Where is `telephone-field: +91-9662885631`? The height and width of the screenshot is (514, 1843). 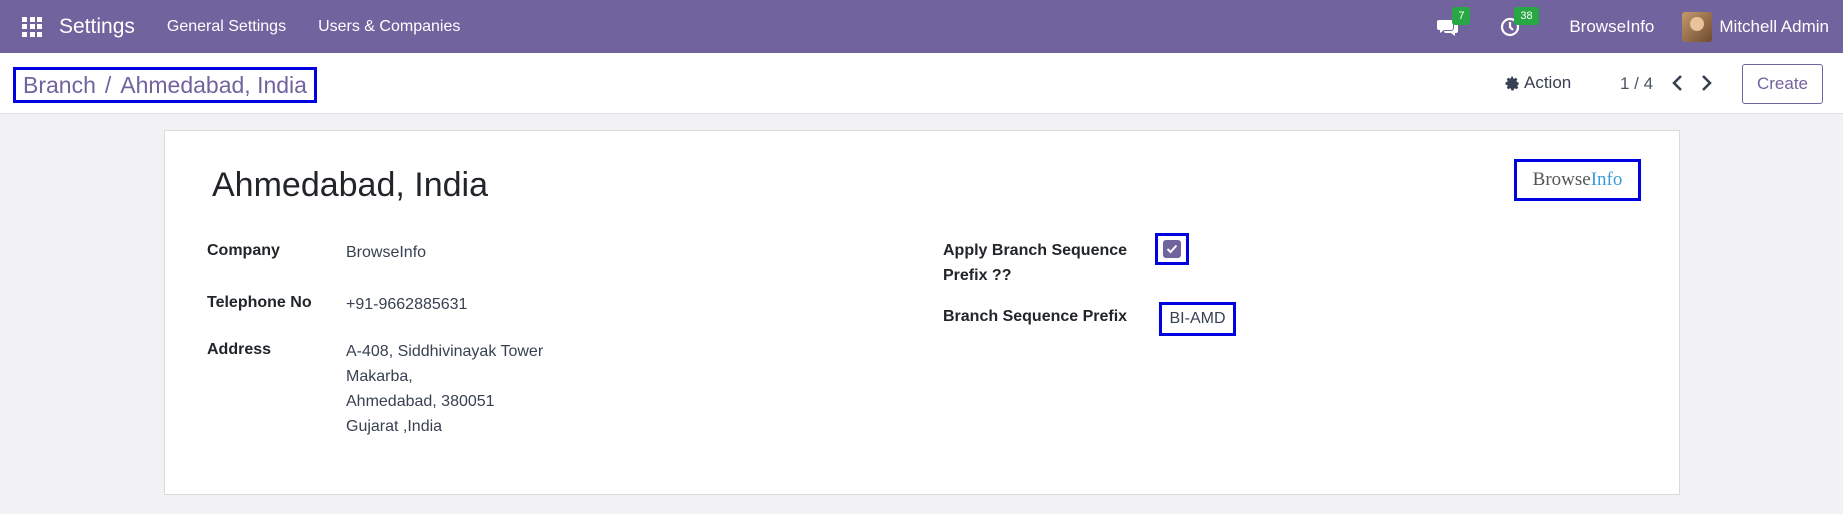 telephone-field: +91-9662885631 is located at coordinates (406, 304).